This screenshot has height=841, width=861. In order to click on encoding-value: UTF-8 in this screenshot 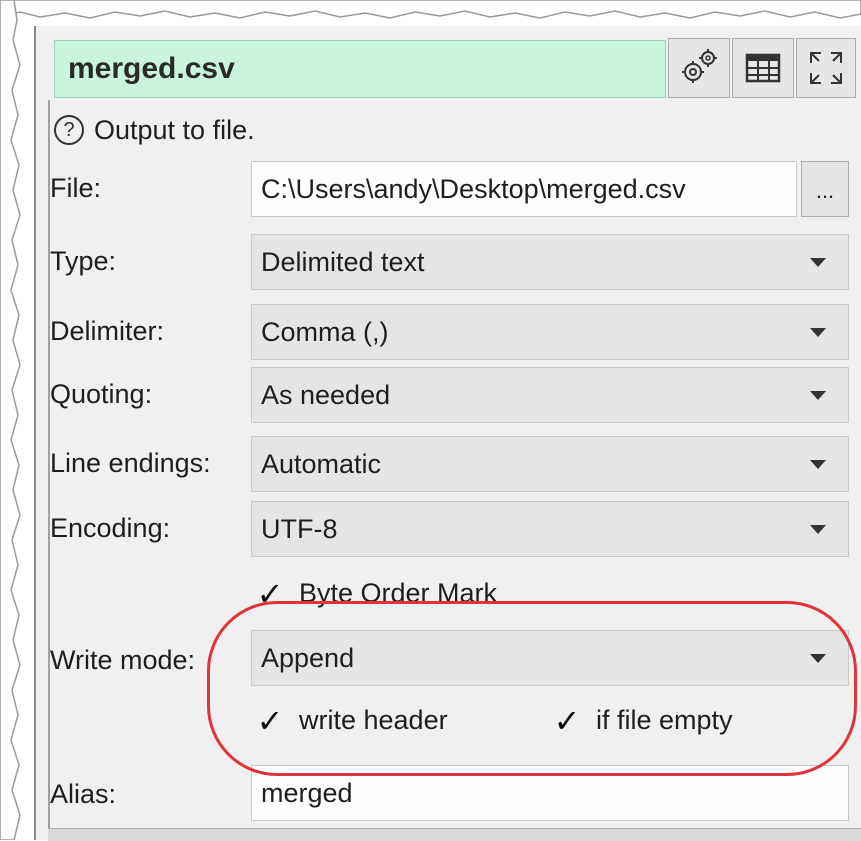, I will do `click(299, 528)`.